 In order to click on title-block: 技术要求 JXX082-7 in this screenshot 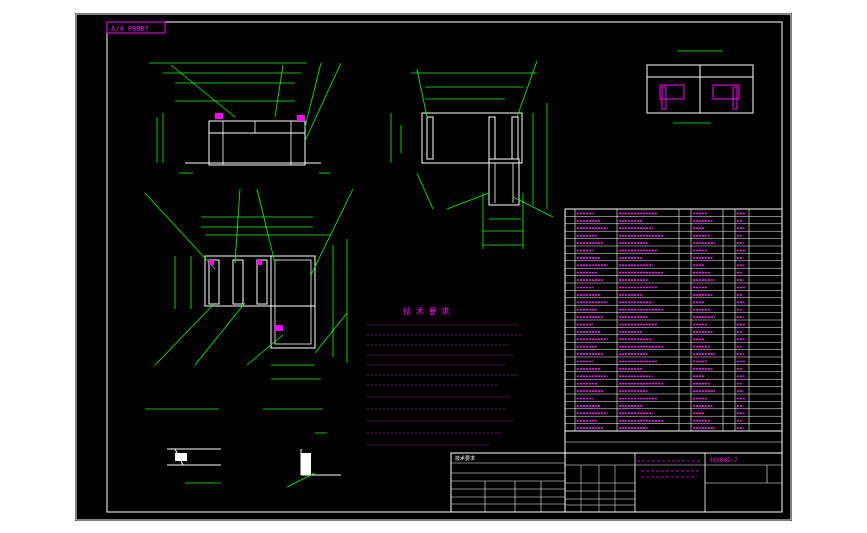, I will do `click(616, 472)`.